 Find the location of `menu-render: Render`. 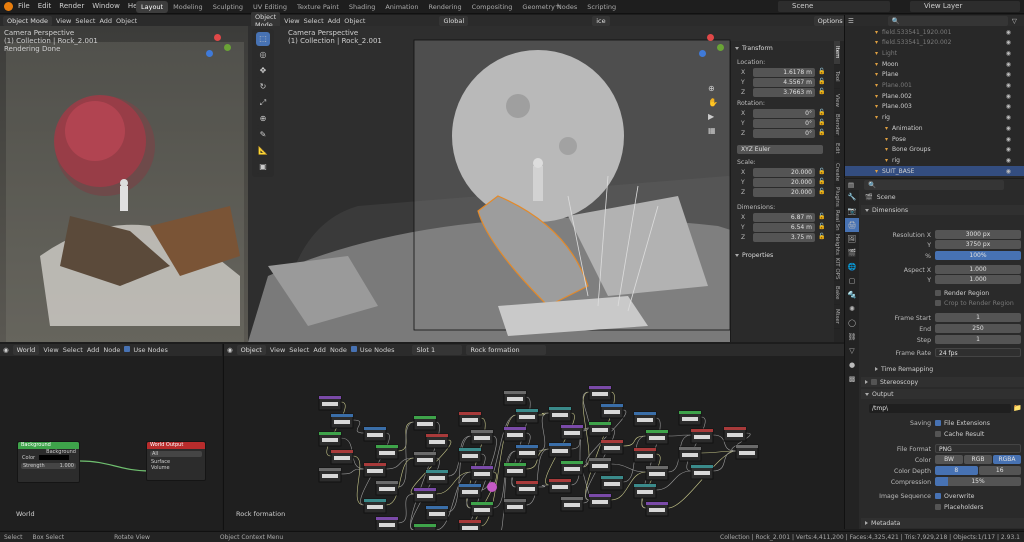

menu-render: Render is located at coordinates (71, 6).